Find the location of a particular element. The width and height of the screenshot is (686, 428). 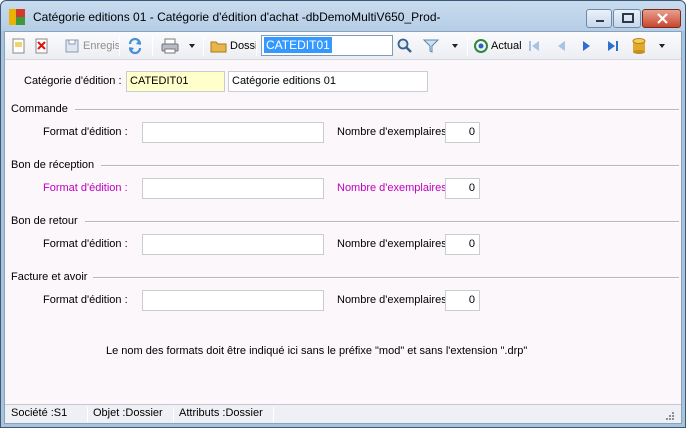

first-record-button is located at coordinates (534, 46).